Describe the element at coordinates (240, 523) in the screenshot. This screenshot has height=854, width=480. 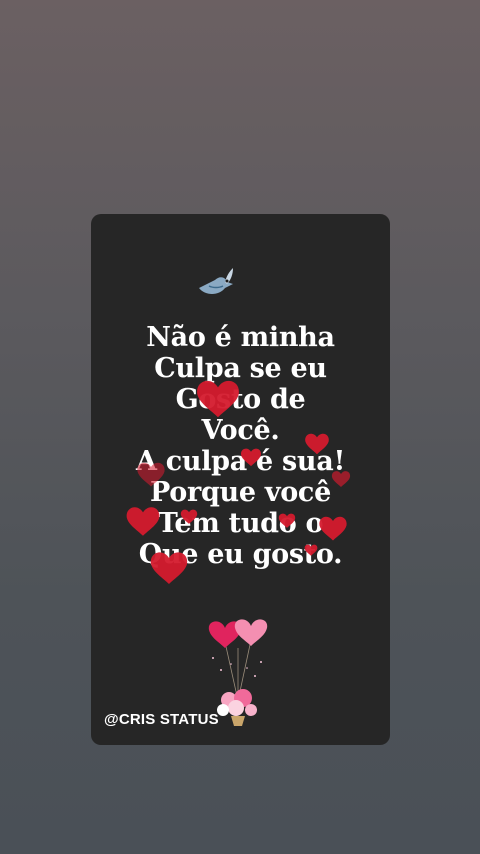
I see `quote-line: Tem tudo o` at that location.